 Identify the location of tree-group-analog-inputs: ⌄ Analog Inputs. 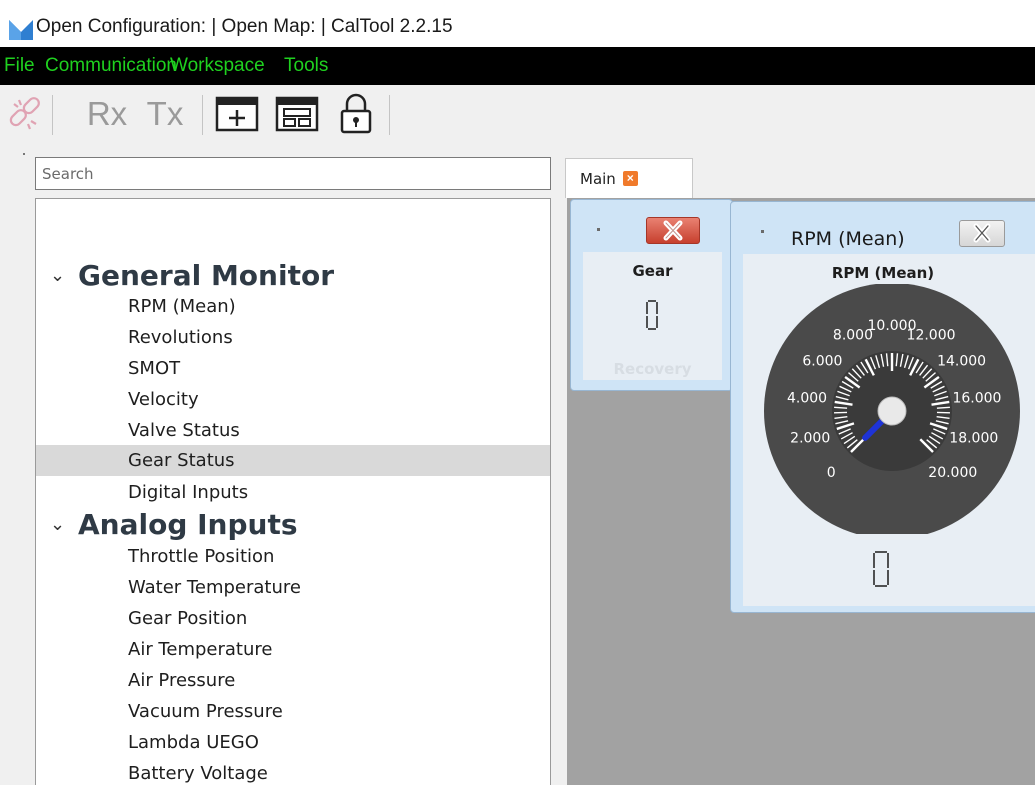
(174, 524).